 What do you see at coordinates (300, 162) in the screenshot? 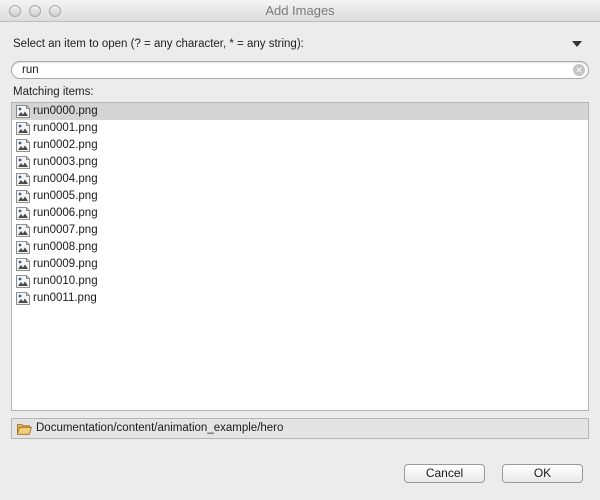
I see `list-item: run0003.png` at bounding box center [300, 162].